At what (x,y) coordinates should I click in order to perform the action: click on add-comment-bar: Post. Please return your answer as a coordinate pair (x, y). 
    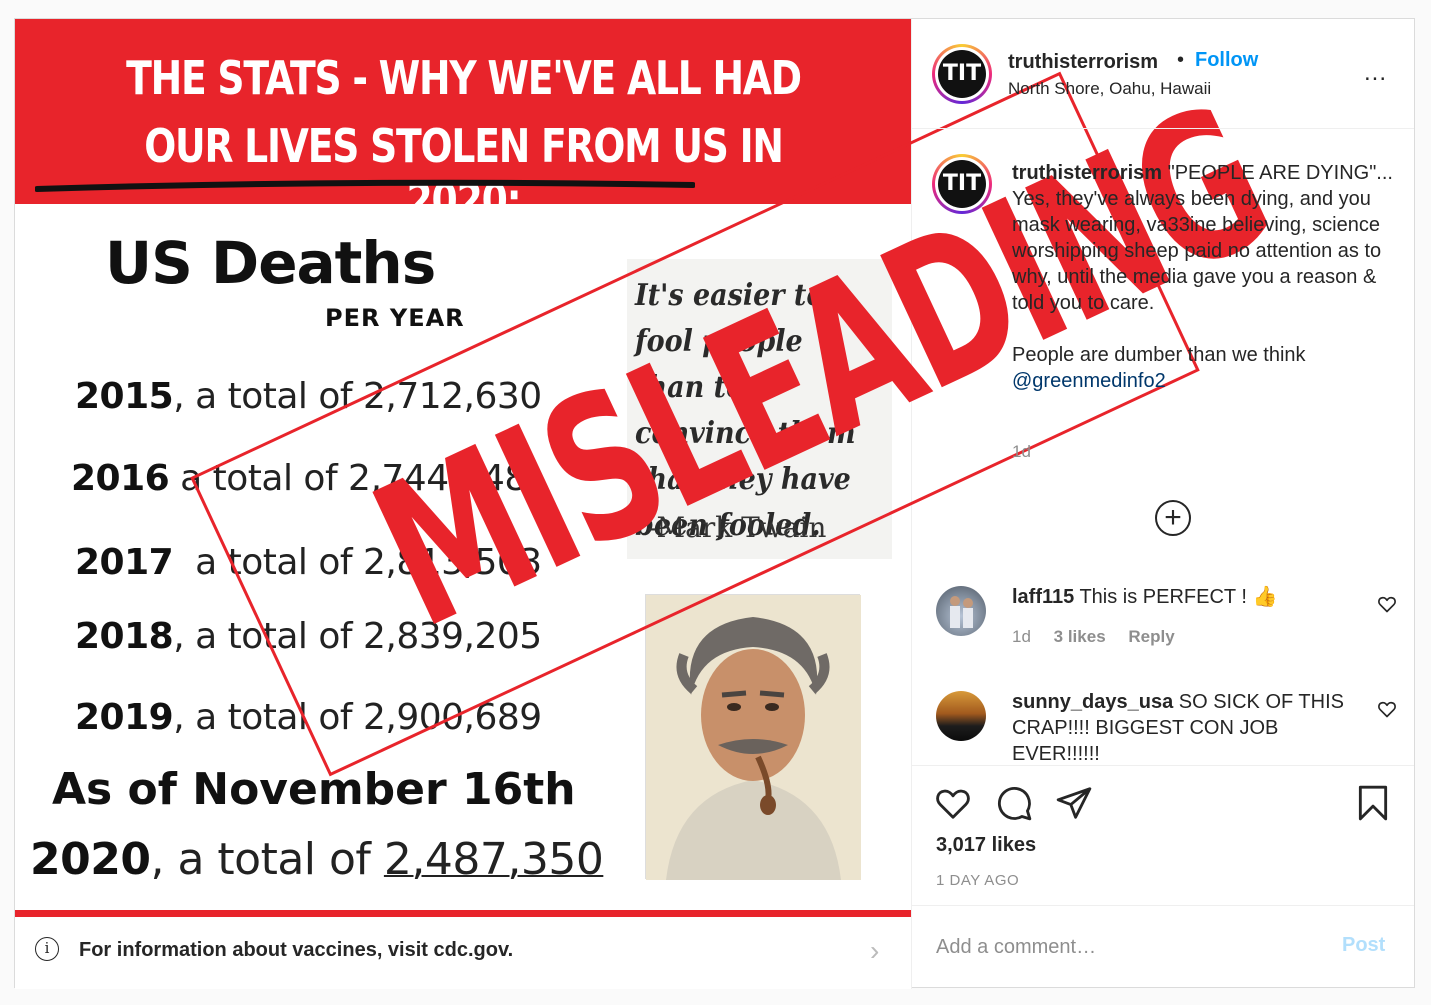
    Looking at the image, I should click on (1163, 946).